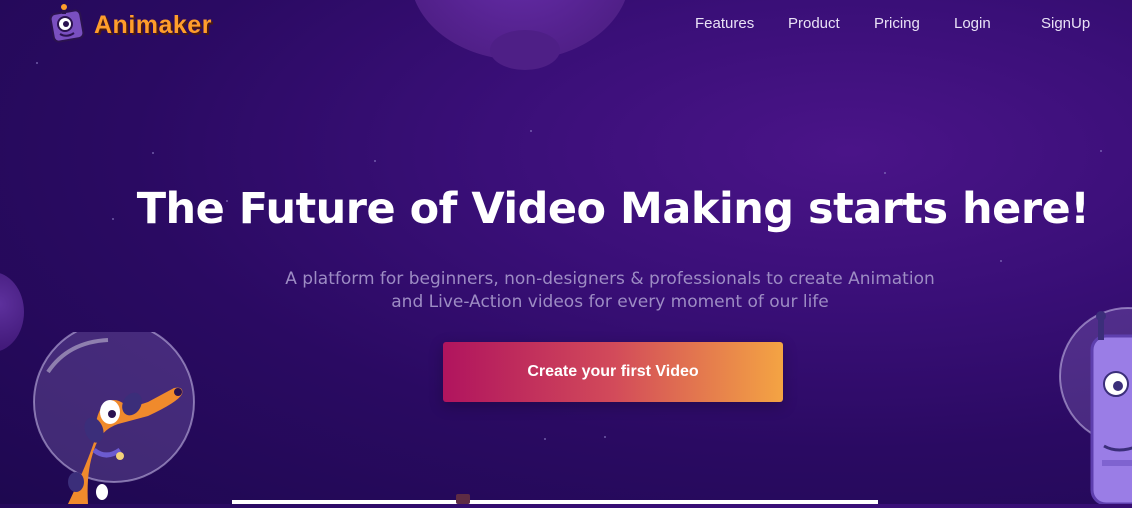 The height and width of the screenshot is (508, 1132). Describe the element at coordinates (113, 412) in the screenshot. I see `astronaut-dog-illustration` at that location.